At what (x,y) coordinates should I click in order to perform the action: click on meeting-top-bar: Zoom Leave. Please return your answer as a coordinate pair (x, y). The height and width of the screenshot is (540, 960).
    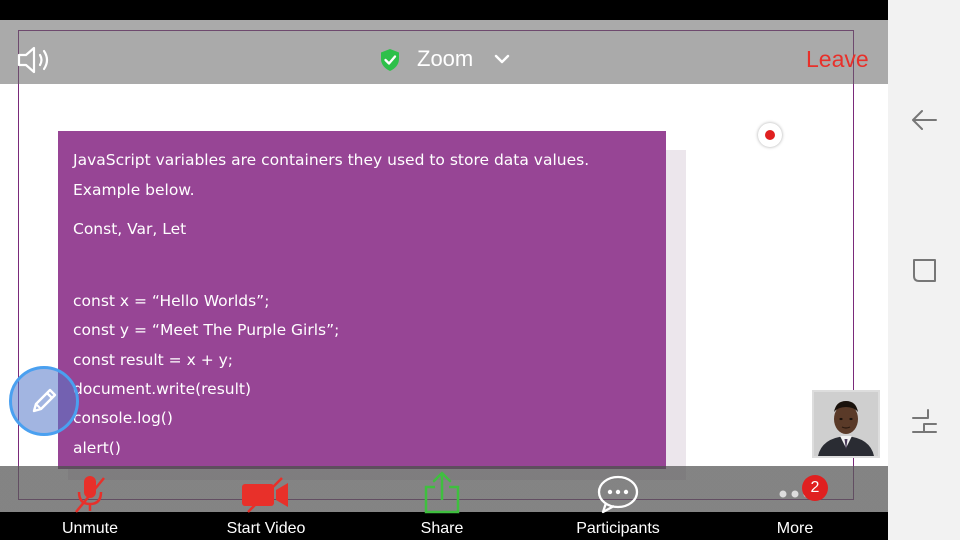
    Looking at the image, I should click on (444, 52).